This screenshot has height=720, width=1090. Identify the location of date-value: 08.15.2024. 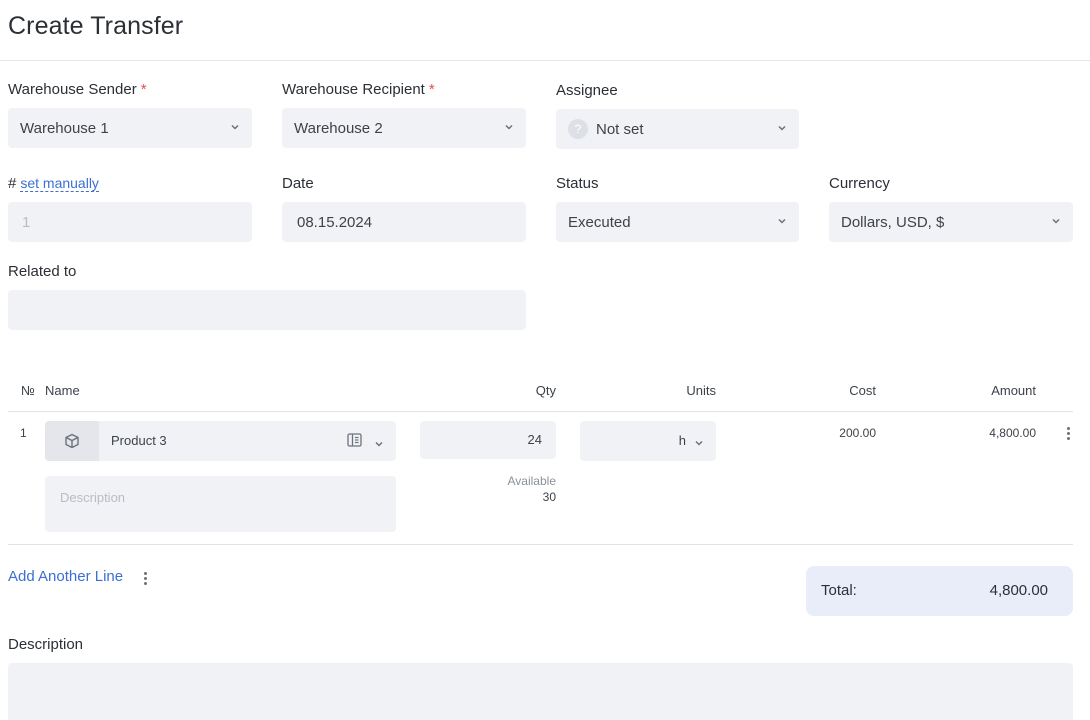
(335, 222).